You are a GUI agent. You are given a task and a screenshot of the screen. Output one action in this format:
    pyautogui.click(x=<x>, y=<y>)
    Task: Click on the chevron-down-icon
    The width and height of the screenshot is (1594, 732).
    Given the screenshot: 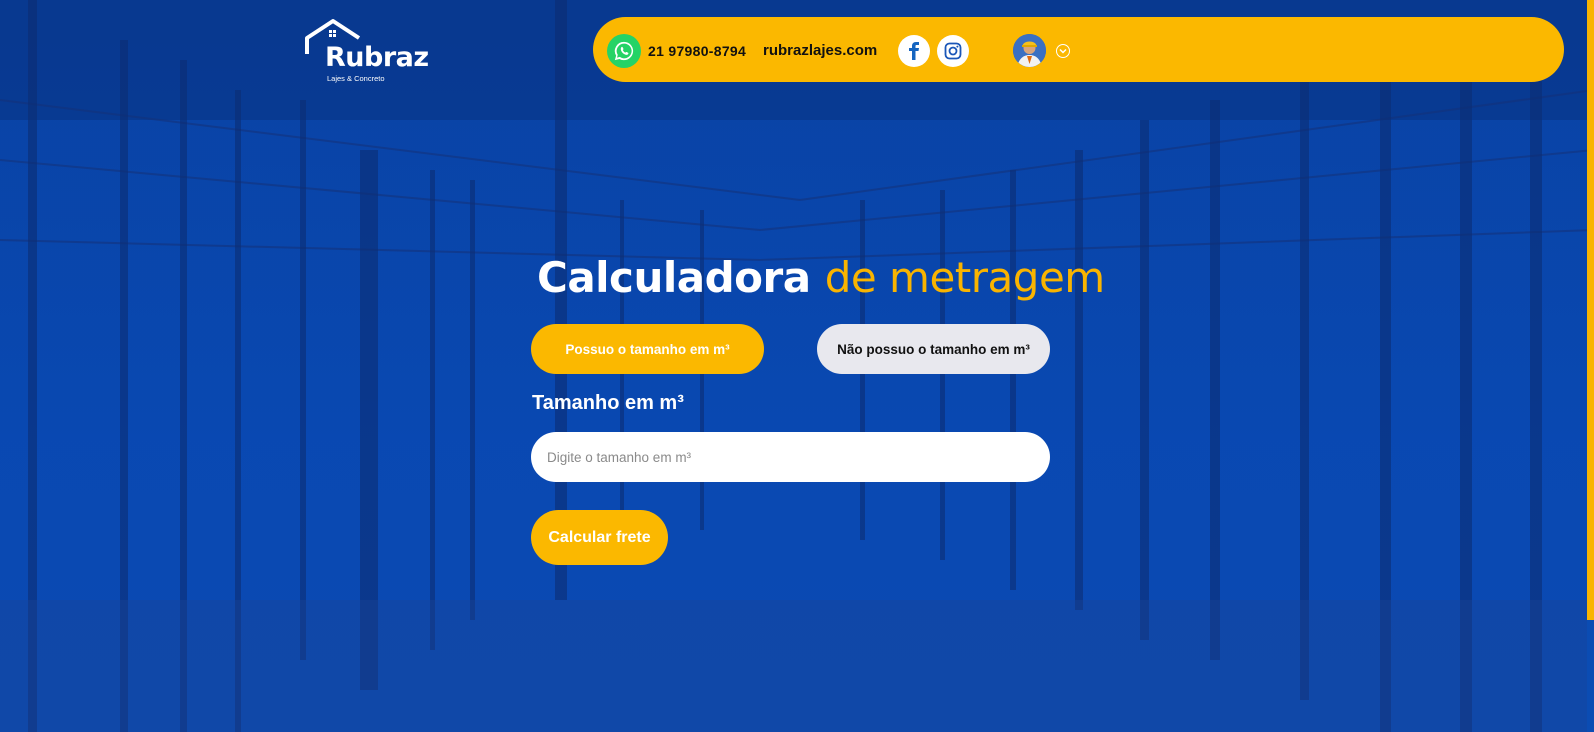 What is the action you would take?
    pyautogui.click(x=1063, y=51)
    